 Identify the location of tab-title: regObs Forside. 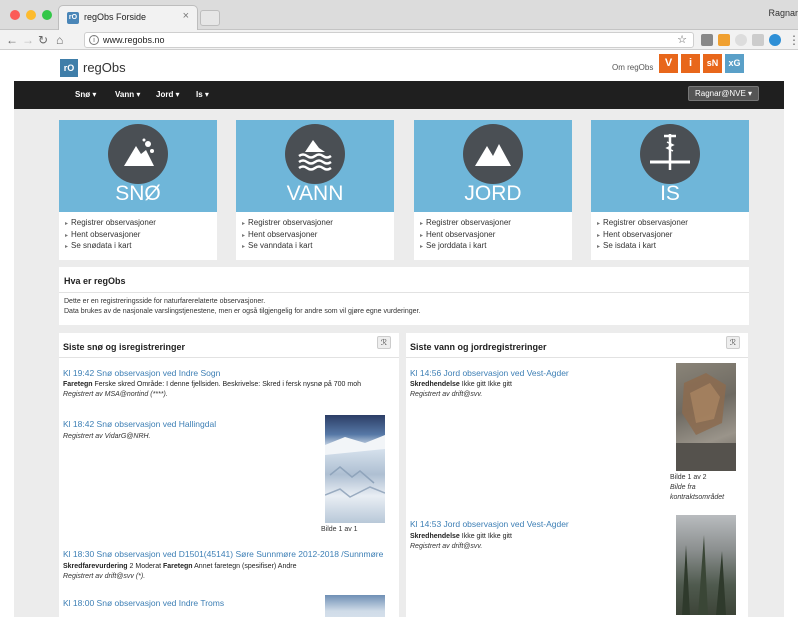
(115, 17).